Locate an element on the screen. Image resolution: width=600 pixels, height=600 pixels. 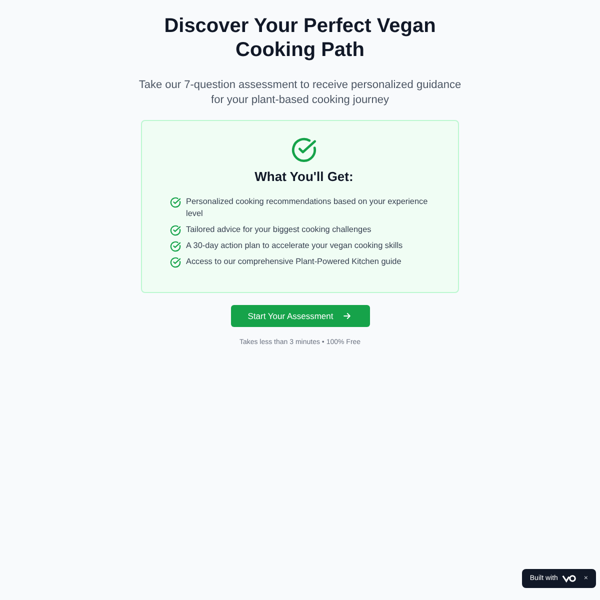
logo-icon is located at coordinates (569, 578).